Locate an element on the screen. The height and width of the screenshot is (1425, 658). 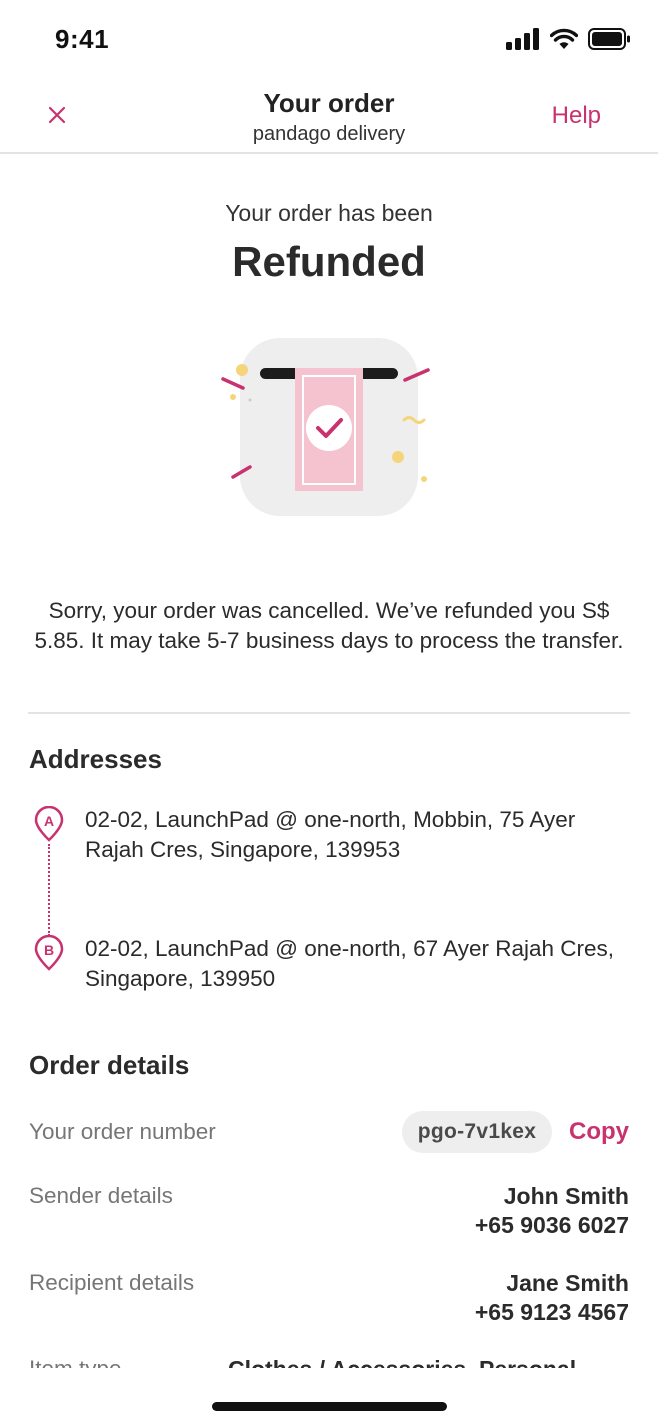
copy-button: Copy is located at coordinates (599, 1132).